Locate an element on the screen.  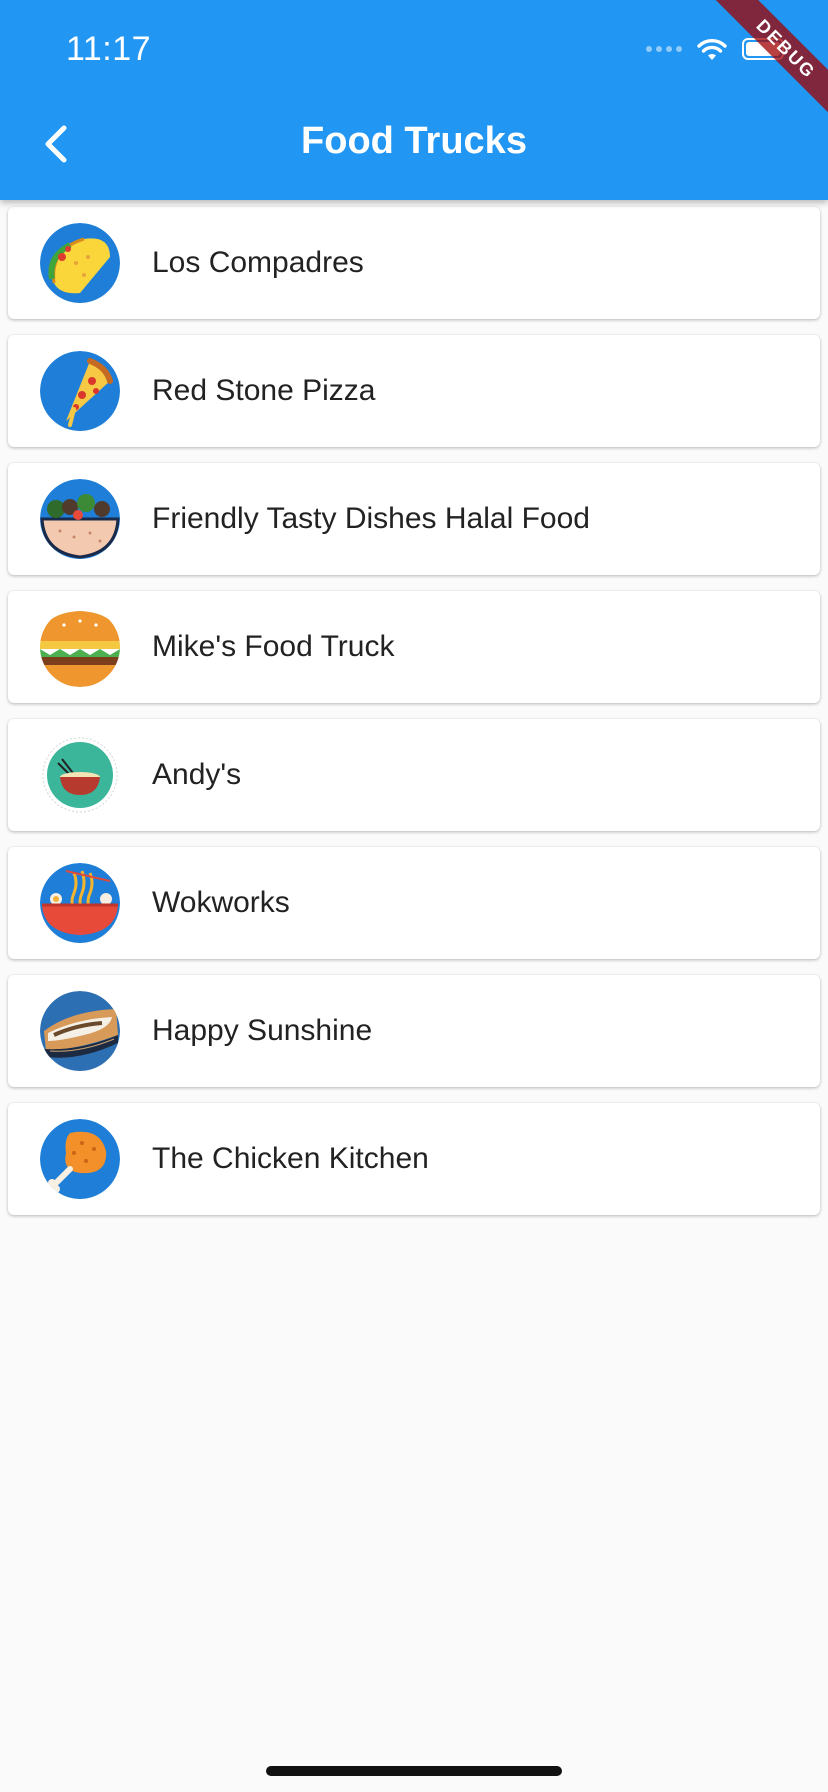
signal-icon is located at coordinates (664, 49).